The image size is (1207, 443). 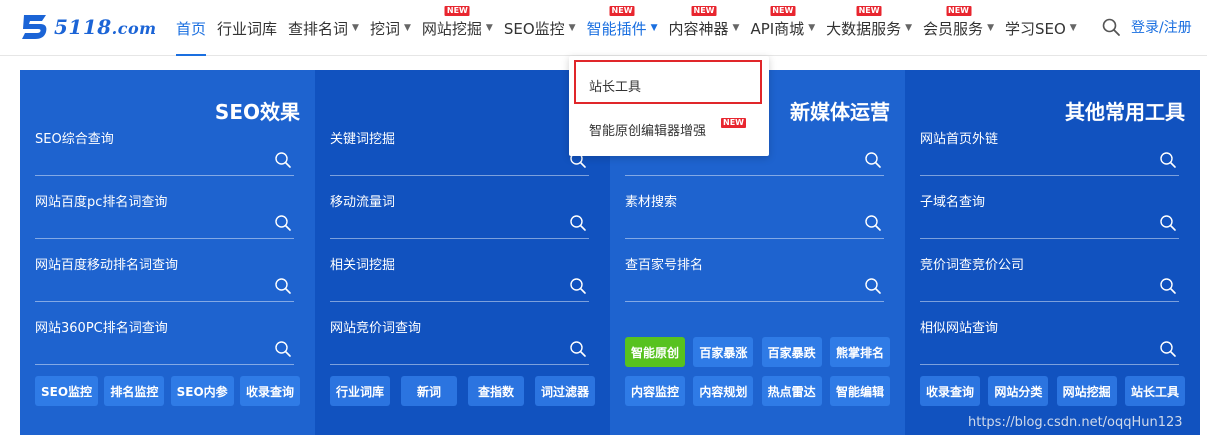 What do you see at coordinates (202, 391) in the screenshot?
I see `tag-button: SEO内参` at bounding box center [202, 391].